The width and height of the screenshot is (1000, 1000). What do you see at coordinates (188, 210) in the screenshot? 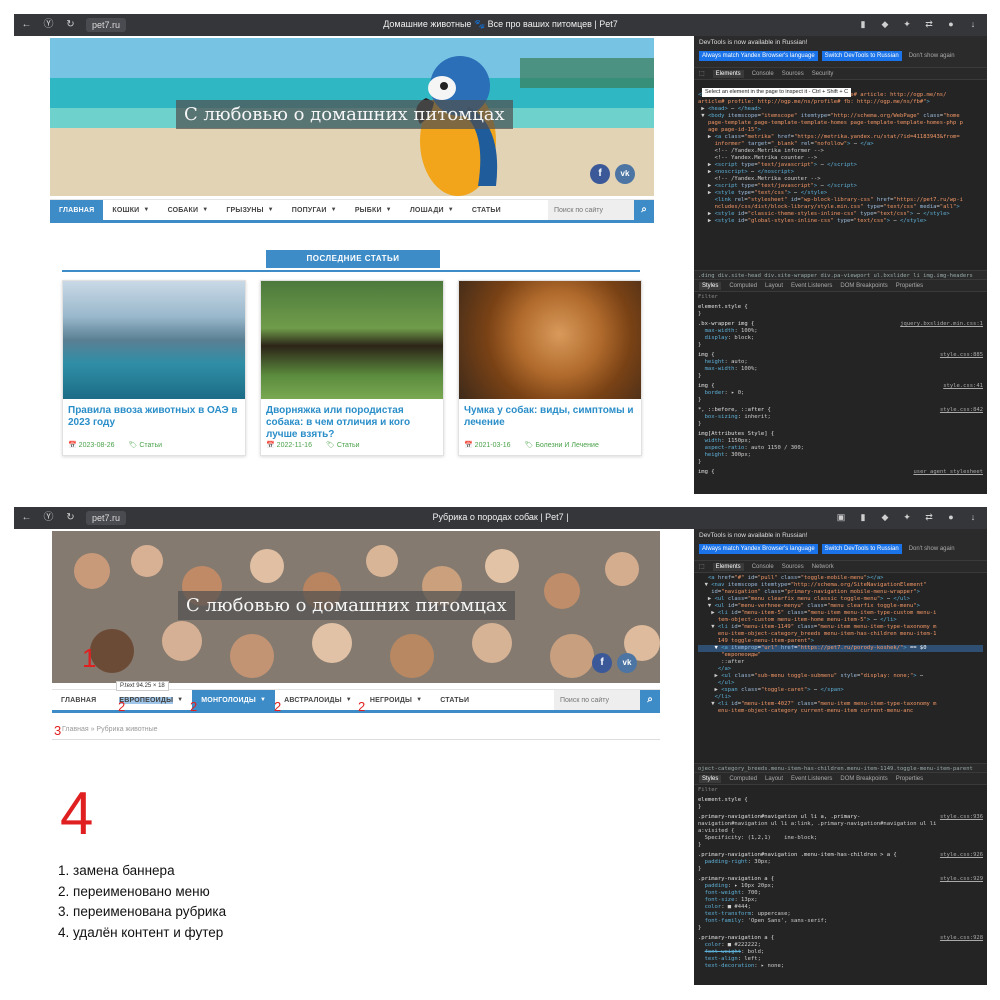
I see `menu-item-dogs: СОБАКИ ▼` at bounding box center [188, 210].